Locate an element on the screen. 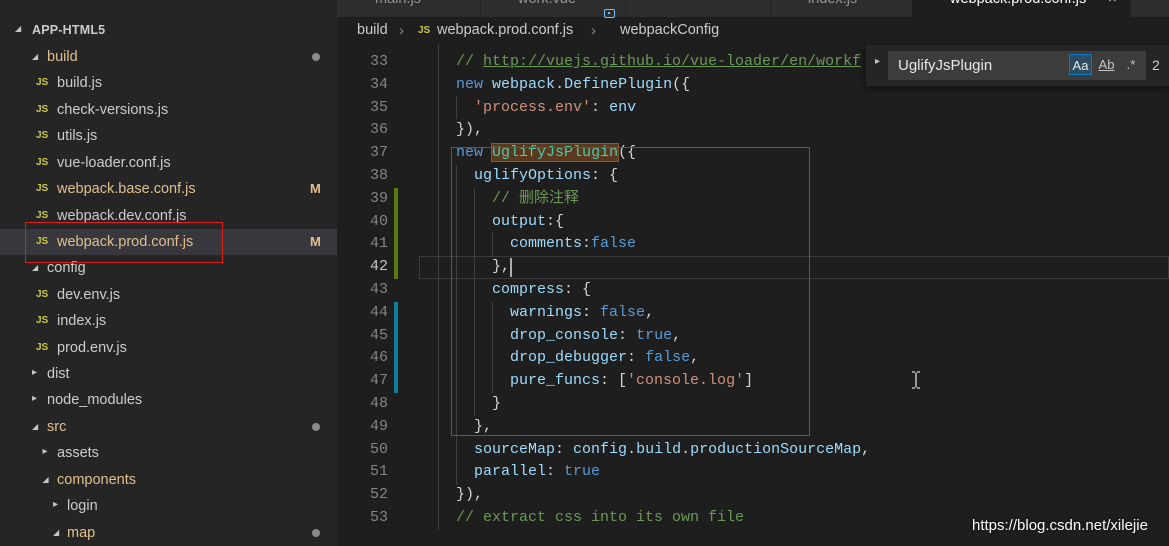 The width and height of the screenshot is (1169, 546). line-number: 47 is located at coordinates (364, 381).